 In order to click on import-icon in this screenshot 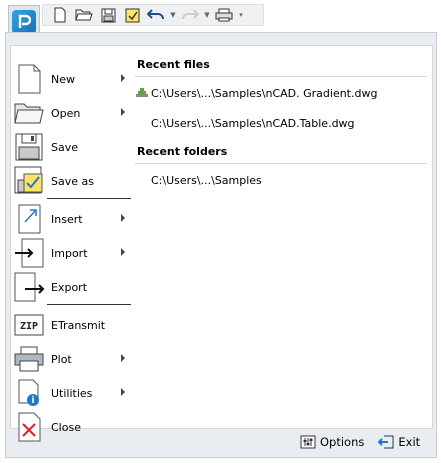, I will do `click(29, 253)`.